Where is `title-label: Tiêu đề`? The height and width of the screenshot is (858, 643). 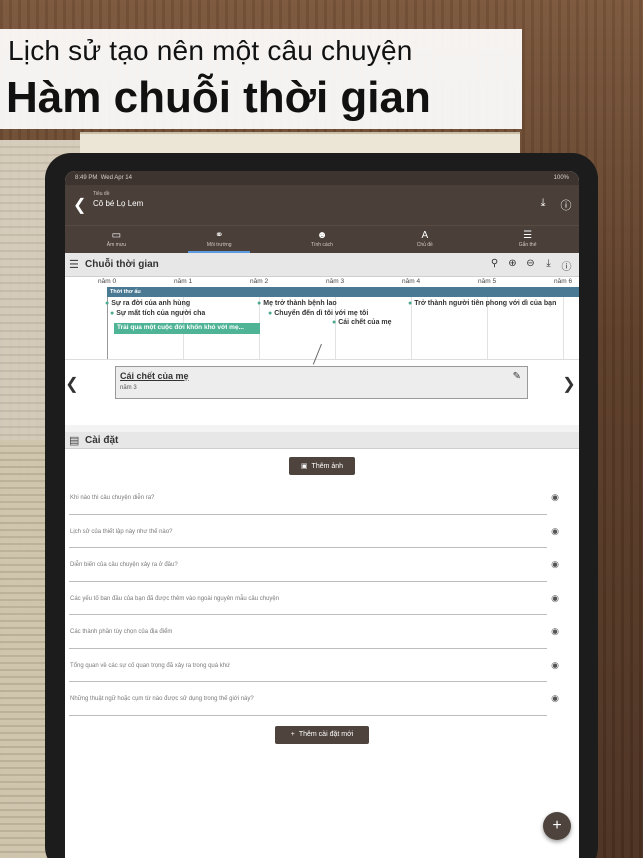
title-label: Tiêu đề is located at coordinates (101, 194).